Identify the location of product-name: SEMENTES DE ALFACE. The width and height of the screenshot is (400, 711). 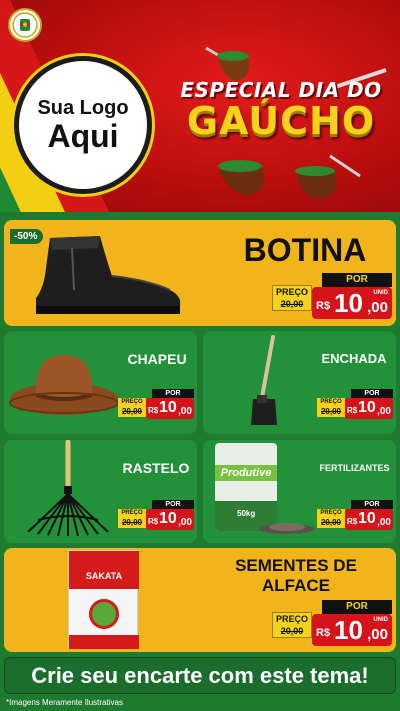
(296, 575).